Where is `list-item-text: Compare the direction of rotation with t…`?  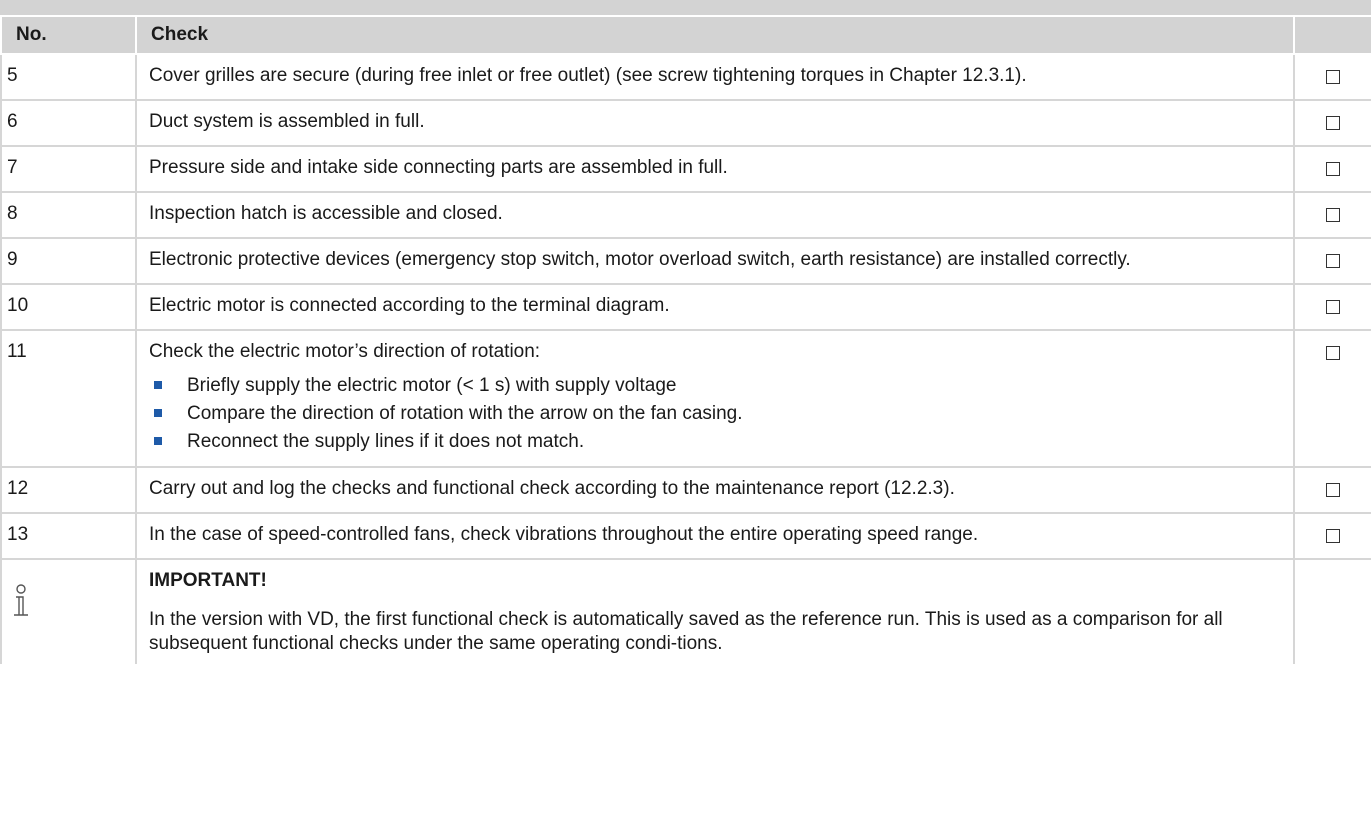 list-item-text: Compare the direction of rotation with t… is located at coordinates (465, 413).